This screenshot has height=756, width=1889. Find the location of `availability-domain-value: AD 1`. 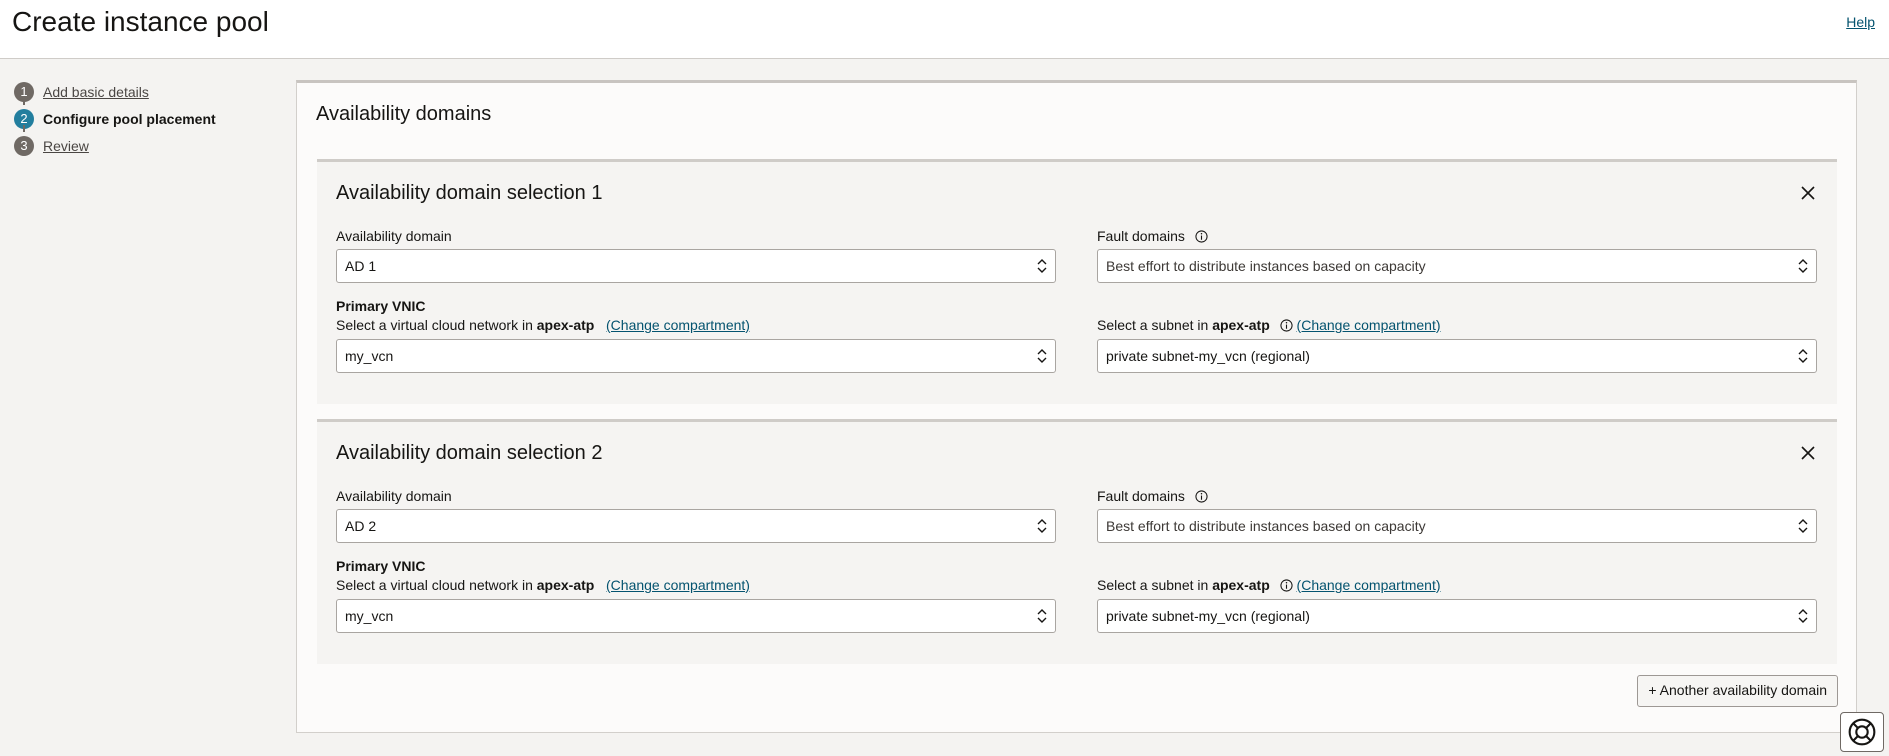

availability-domain-value: AD 1 is located at coordinates (361, 266).